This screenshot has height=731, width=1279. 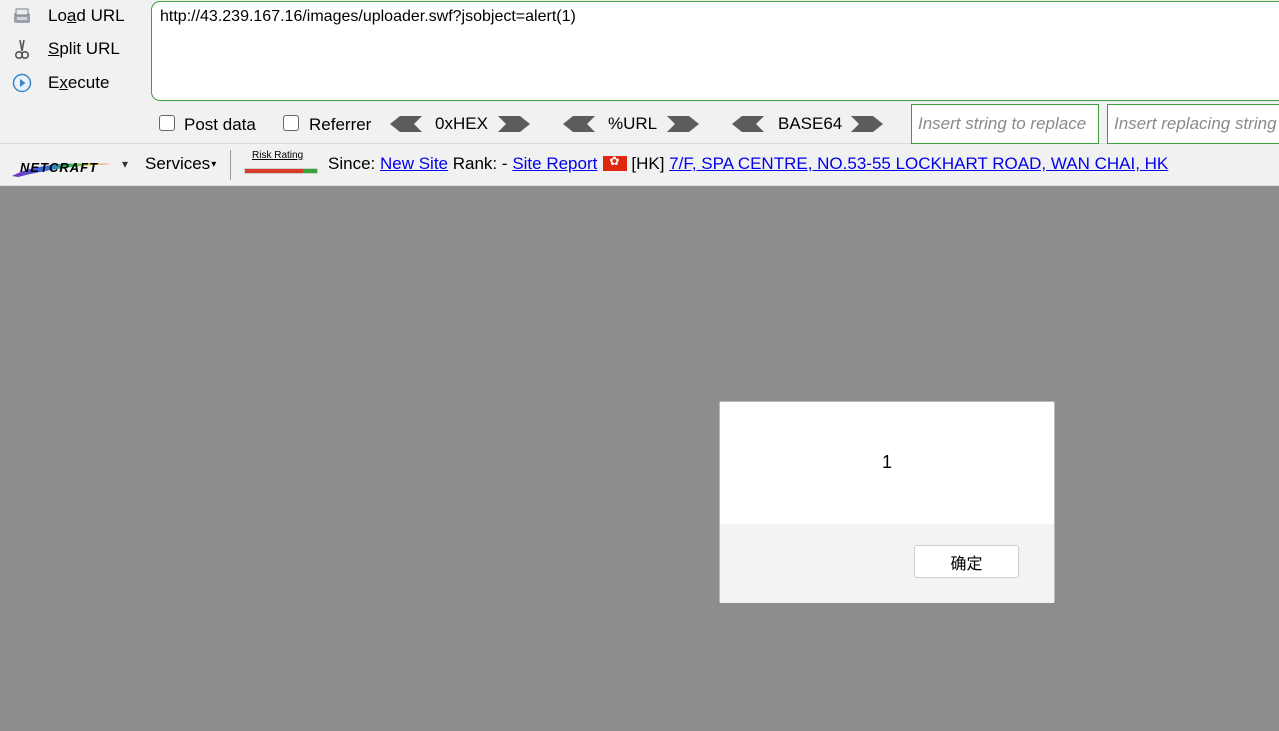 I want to click on services-menu: Services▾, so click(x=180, y=164).